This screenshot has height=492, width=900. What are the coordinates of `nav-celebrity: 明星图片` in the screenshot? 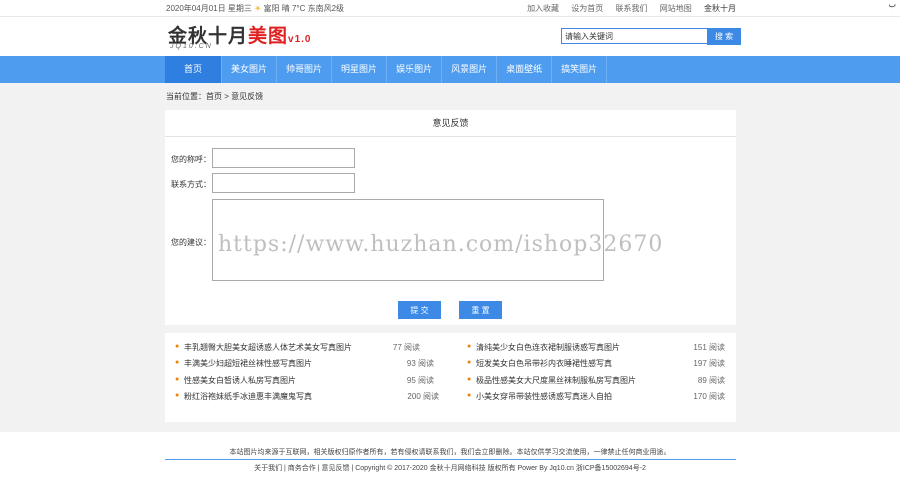 It's located at (360, 69).